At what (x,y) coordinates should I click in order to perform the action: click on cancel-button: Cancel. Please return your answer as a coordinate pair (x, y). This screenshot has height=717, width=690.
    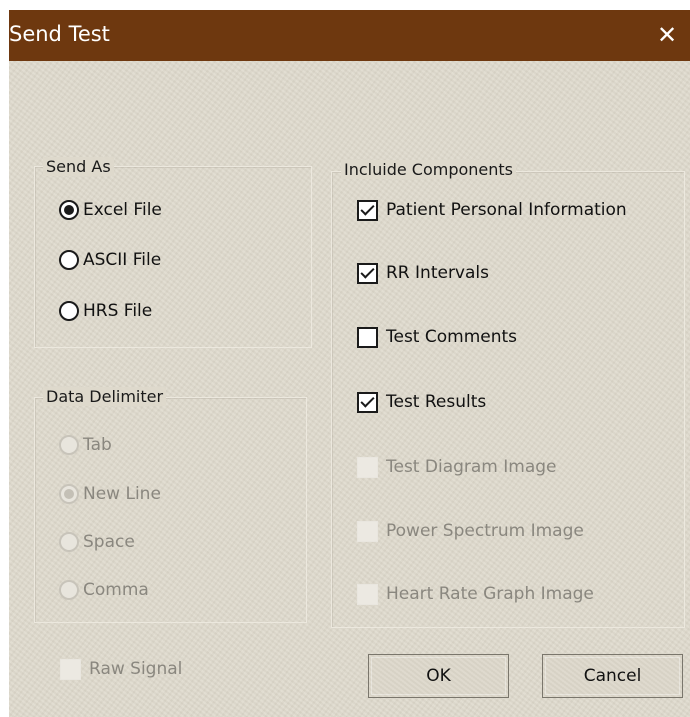
    Looking at the image, I should click on (612, 676).